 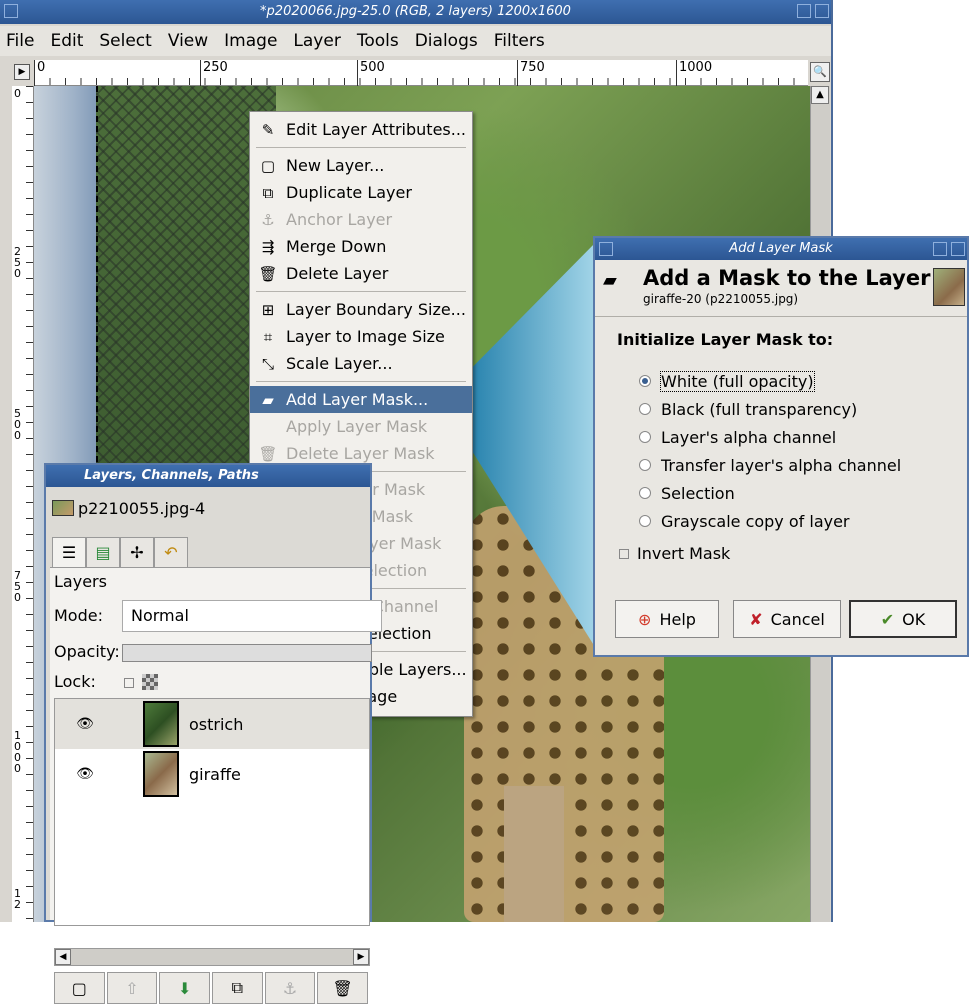 I want to click on menu-item: ⧉ Duplicate Layer, so click(x=361, y=192).